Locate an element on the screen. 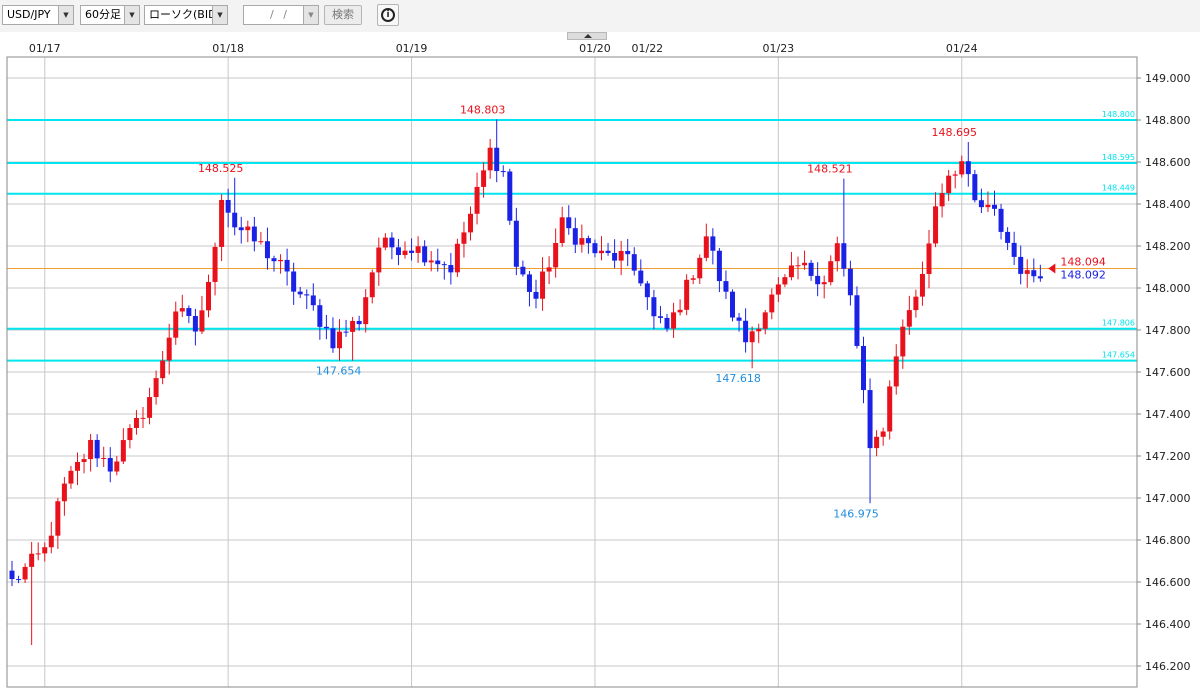  date-input: / / ▼ is located at coordinates (281, 15).